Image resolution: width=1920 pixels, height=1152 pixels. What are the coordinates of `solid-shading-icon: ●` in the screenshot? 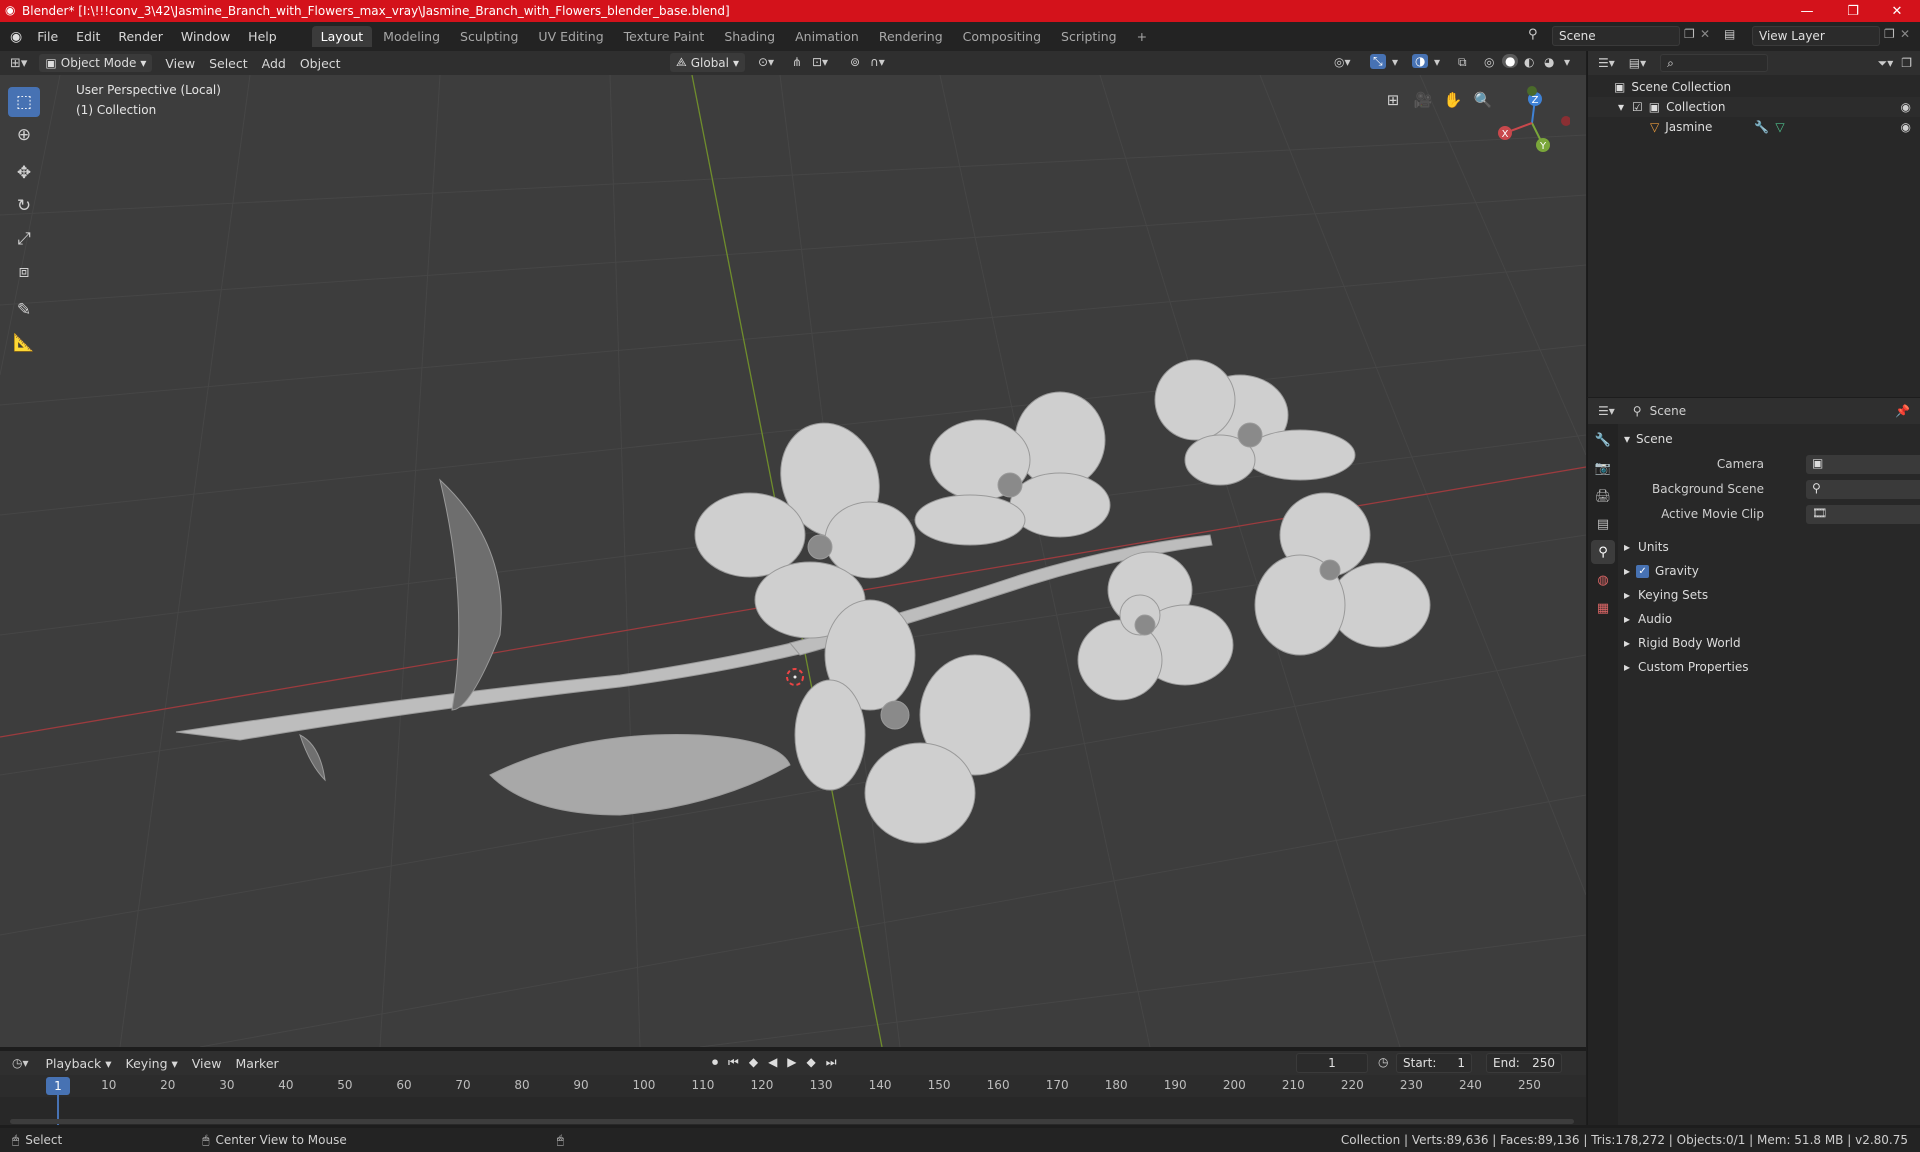 It's located at (1510, 61).